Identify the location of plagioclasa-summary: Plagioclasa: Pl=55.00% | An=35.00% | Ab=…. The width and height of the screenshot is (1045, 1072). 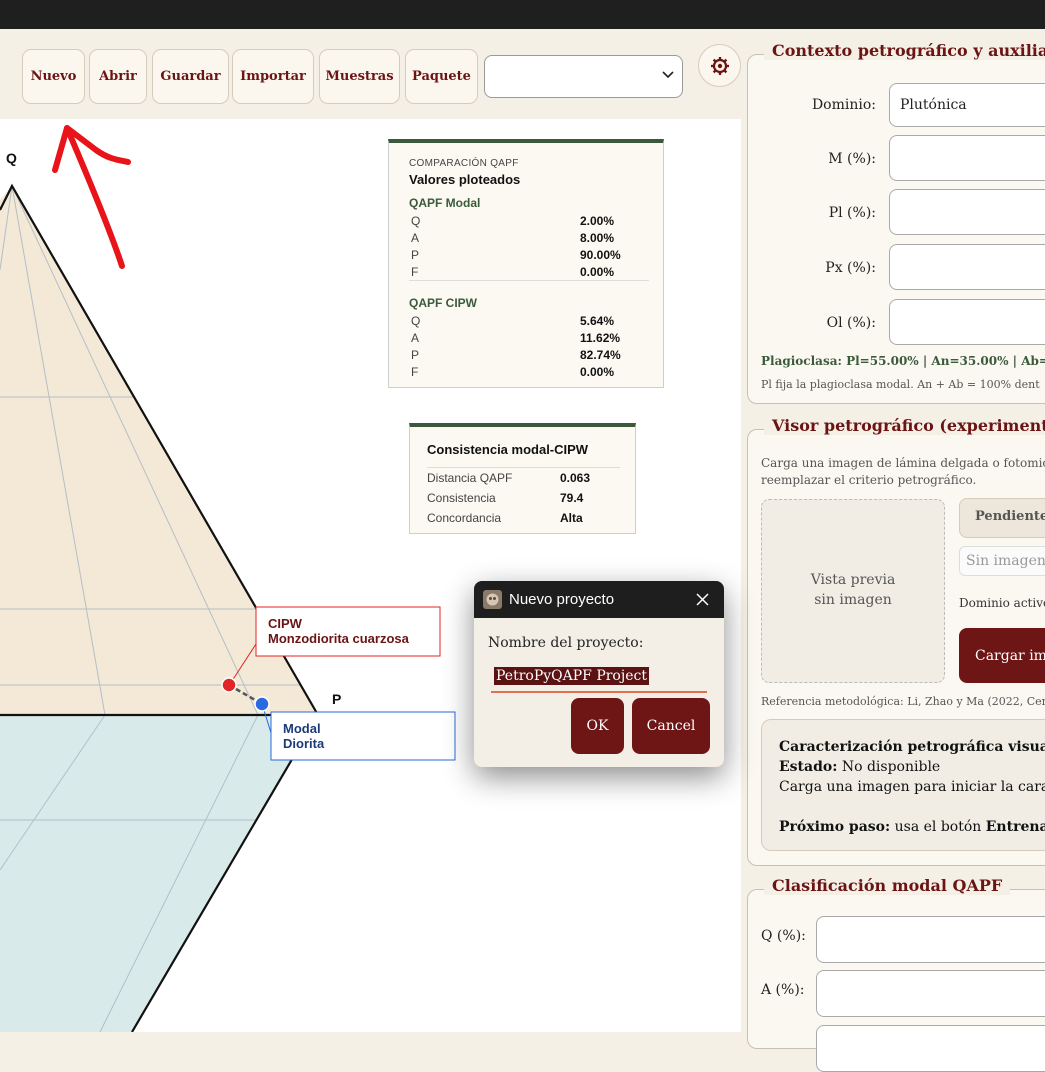
(903, 361).